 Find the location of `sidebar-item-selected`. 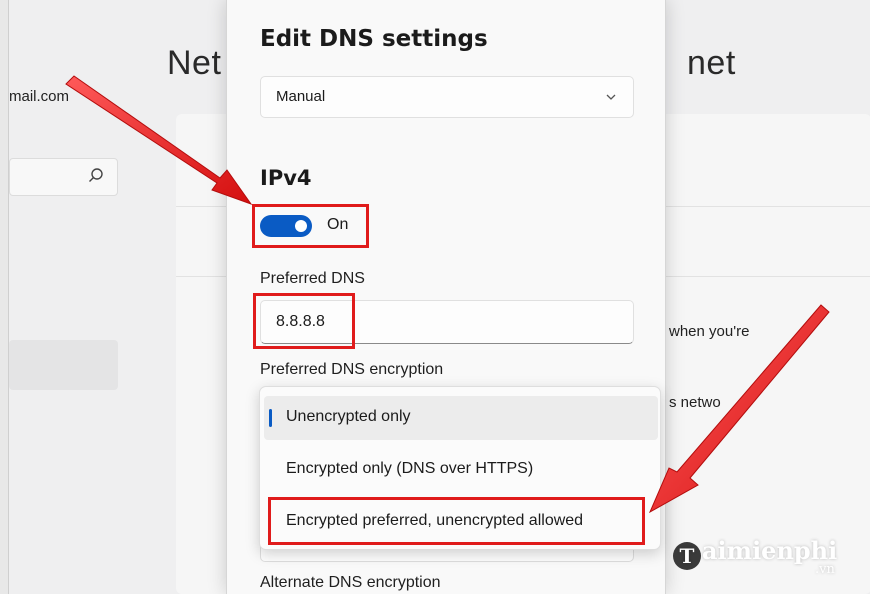

sidebar-item-selected is located at coordinates (63, 365).